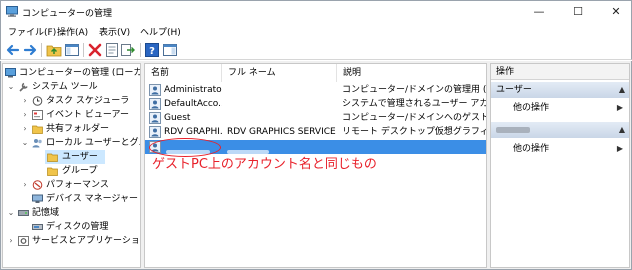 The height and width of the screenshot is (270, 632). Describe the element at coordinates (114, 31) in the screenshot. I see `menu-view: 表示(V)` at that location.